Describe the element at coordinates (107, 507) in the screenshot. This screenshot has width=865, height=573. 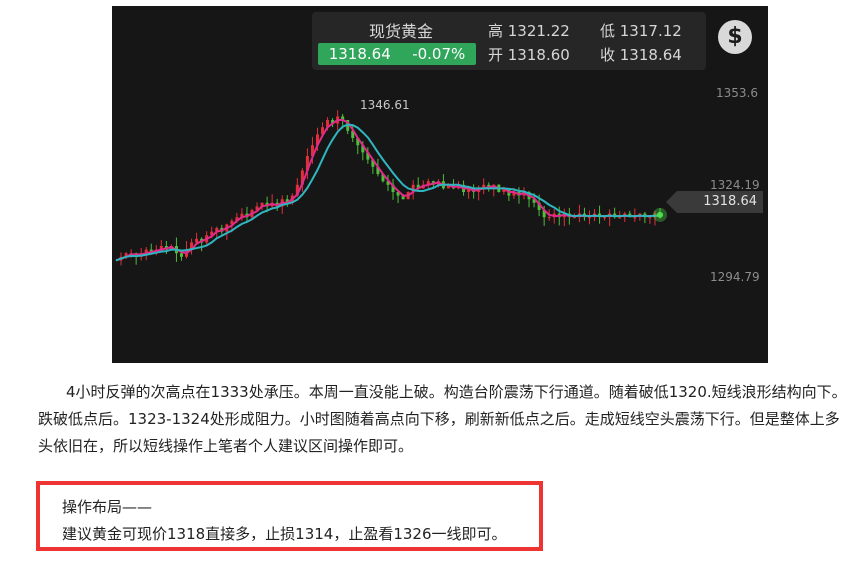
I see `trade-plan-title: 操作布局——` at that location.